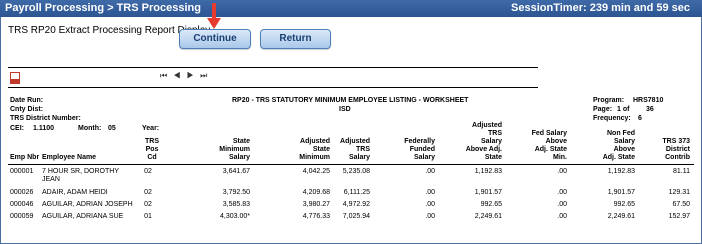 The width and height of the screenshot is (702, 244). What do you see at coordinates (234, 149) in the screenshot?
I see `column-header-state-minimum-salary: State Minimum Salary` at bounding box center [234, 149].